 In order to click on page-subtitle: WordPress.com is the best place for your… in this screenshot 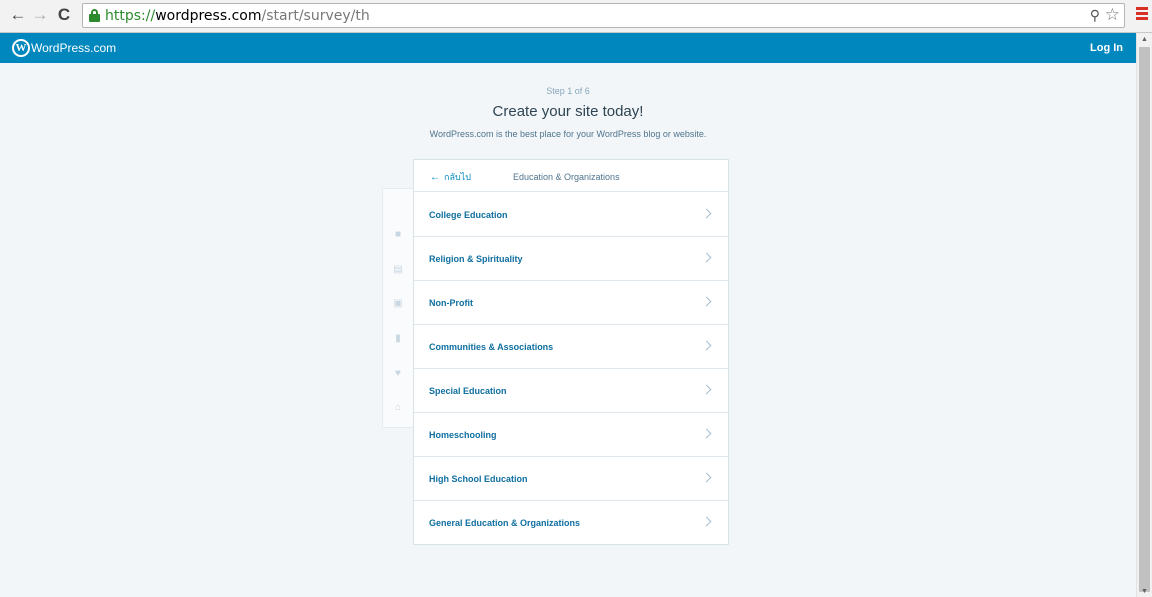, I will do `click(568, 134)`.